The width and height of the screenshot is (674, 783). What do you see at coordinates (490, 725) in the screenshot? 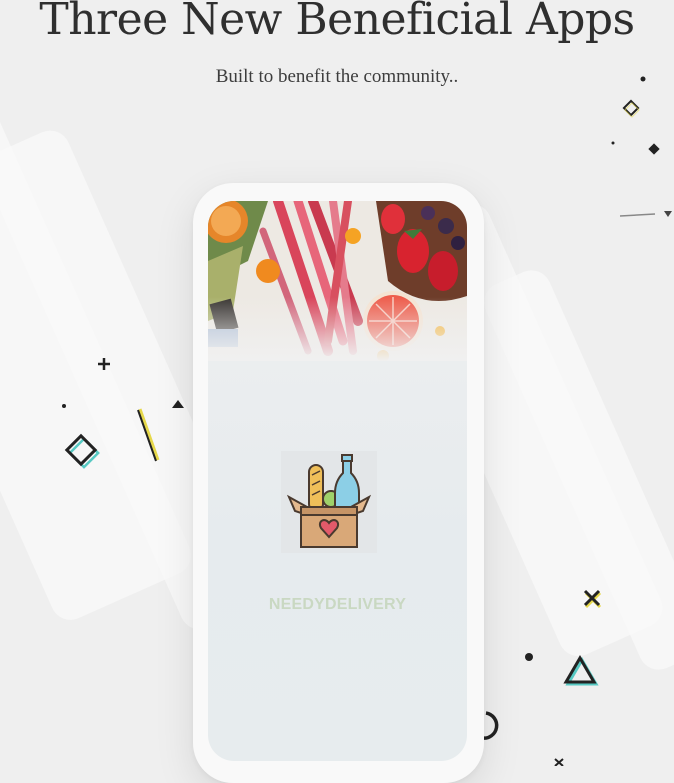
I see `ring-icon` at bounding box center [490, 725].